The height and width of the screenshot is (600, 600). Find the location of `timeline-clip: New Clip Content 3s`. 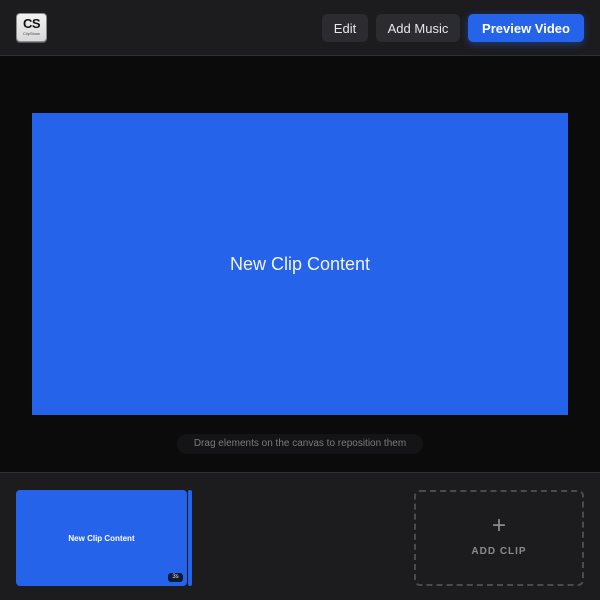

timeline-clip: New Clip Content 3s is located at coordinates (104, 538).